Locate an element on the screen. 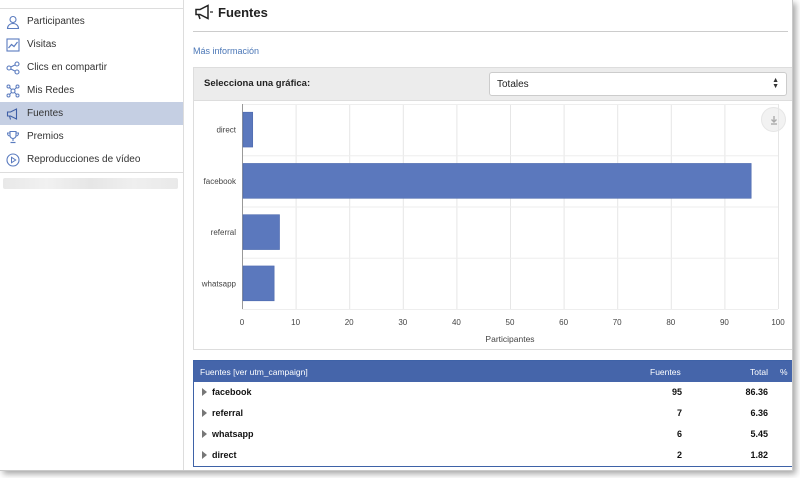  x-tick-label: 70 is located at coordinates (617, 322).